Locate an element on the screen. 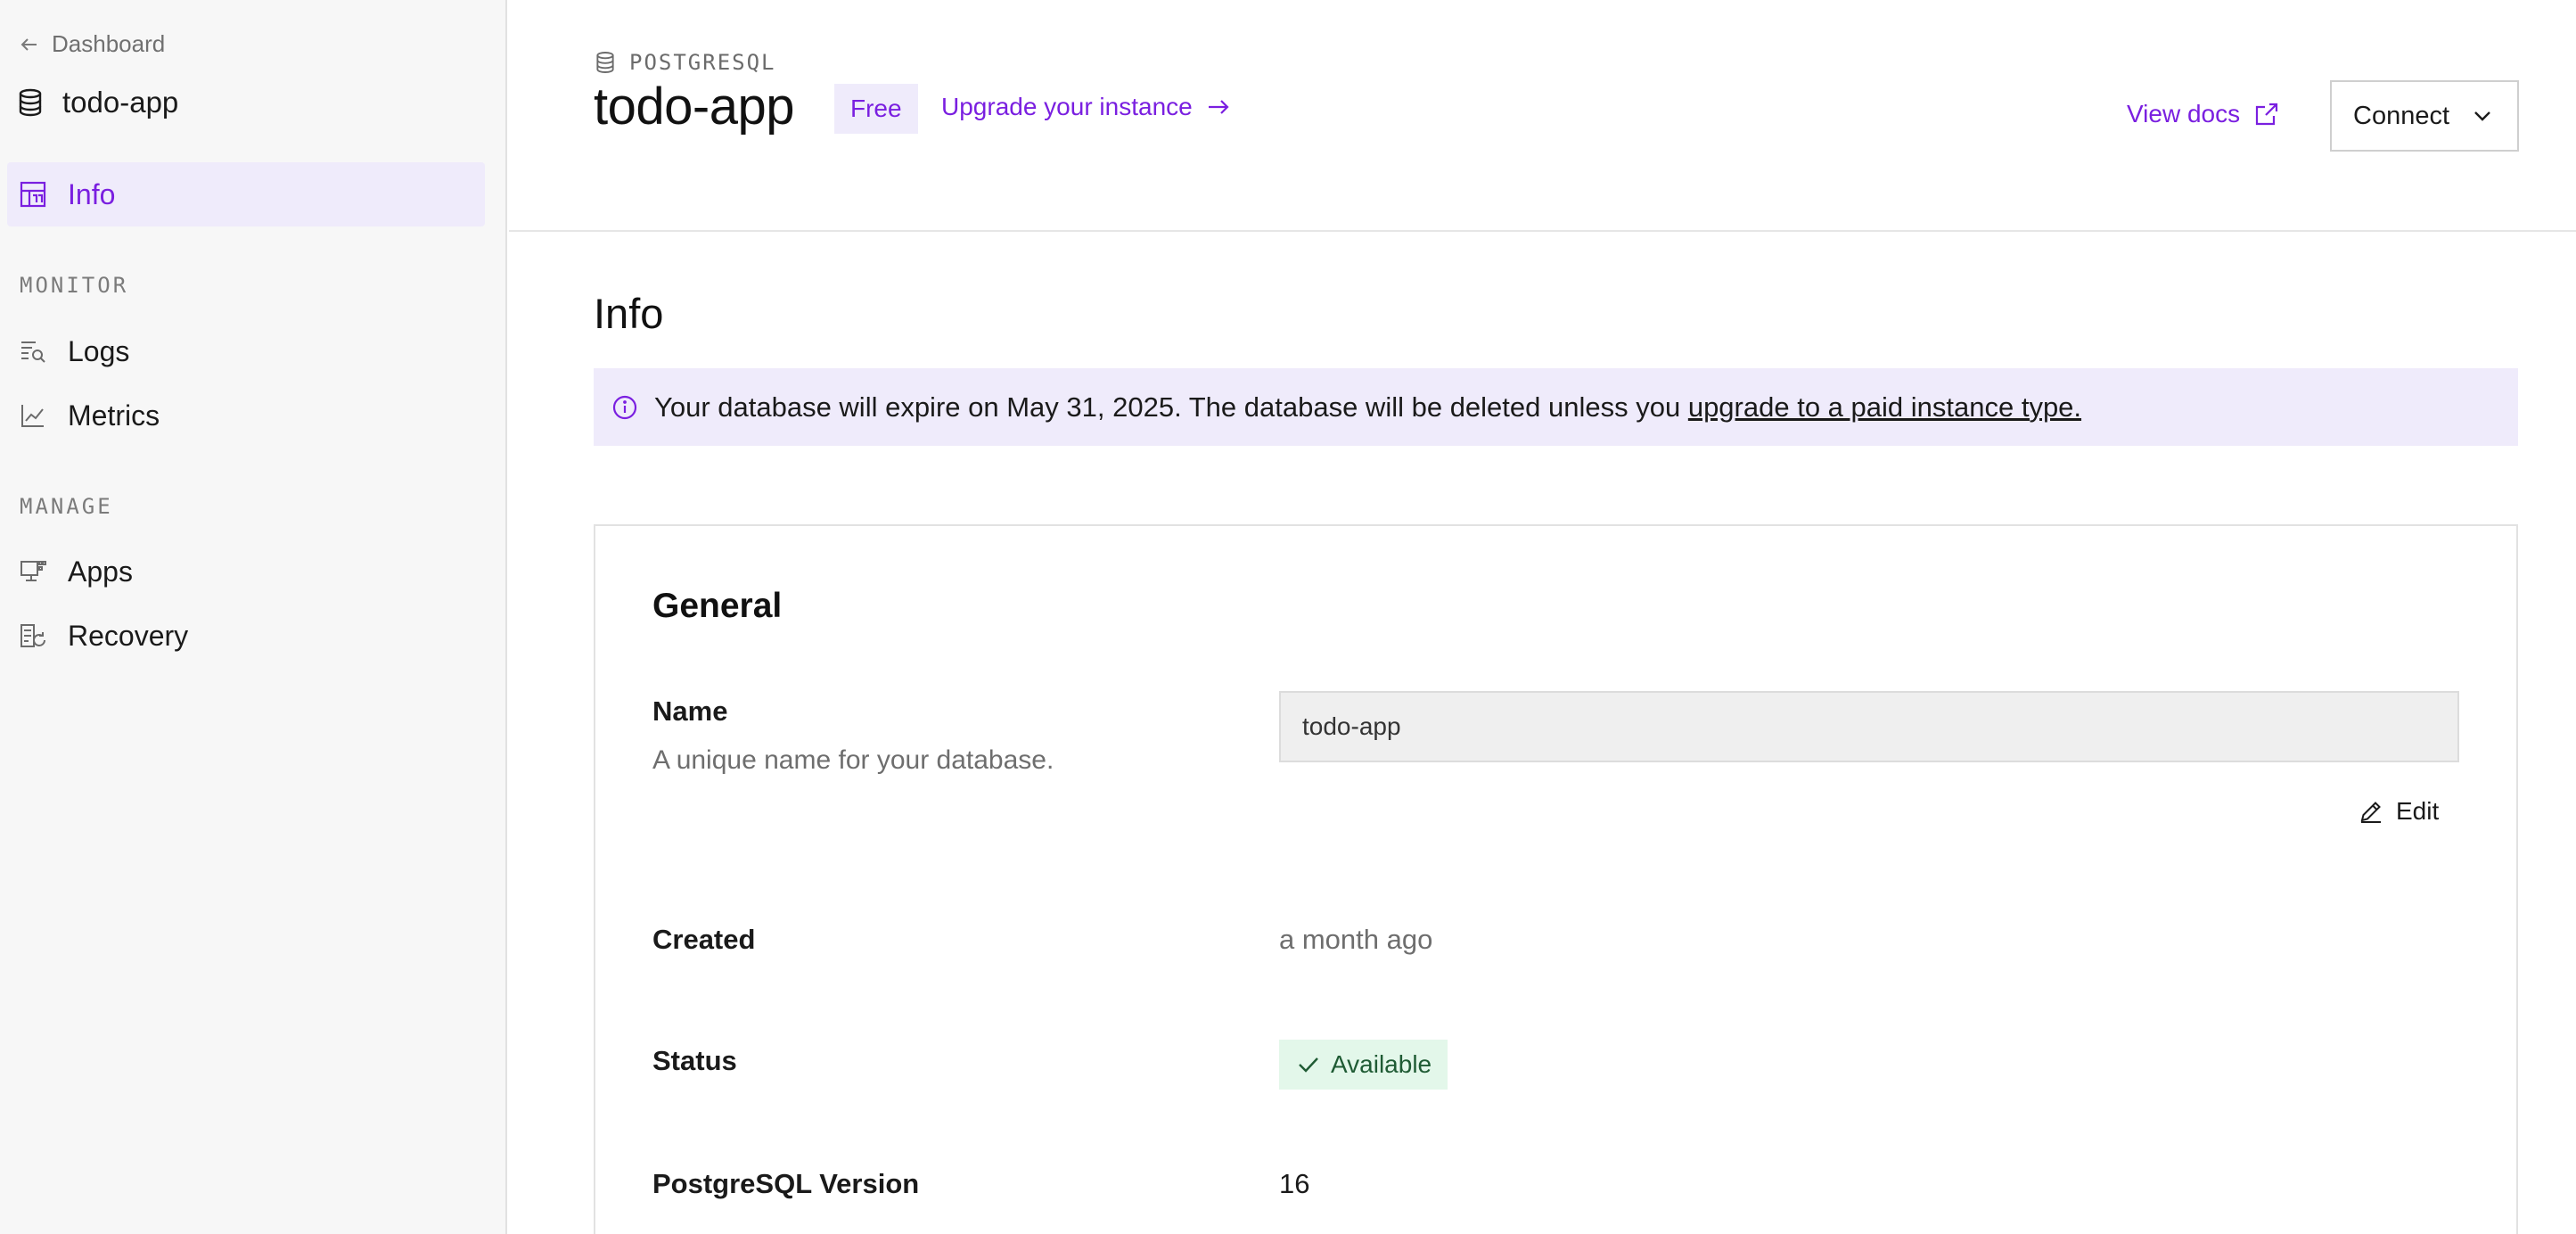 The height and width of the screenshot is (1234, 2576). section-label-manage: MANAGE is located at coordinates (66, 506).